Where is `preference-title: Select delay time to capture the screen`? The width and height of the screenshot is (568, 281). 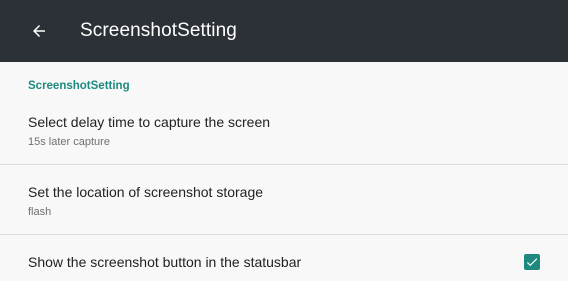 preference-title: Select delay time to capture the screen is located at coordinates (149, 122).